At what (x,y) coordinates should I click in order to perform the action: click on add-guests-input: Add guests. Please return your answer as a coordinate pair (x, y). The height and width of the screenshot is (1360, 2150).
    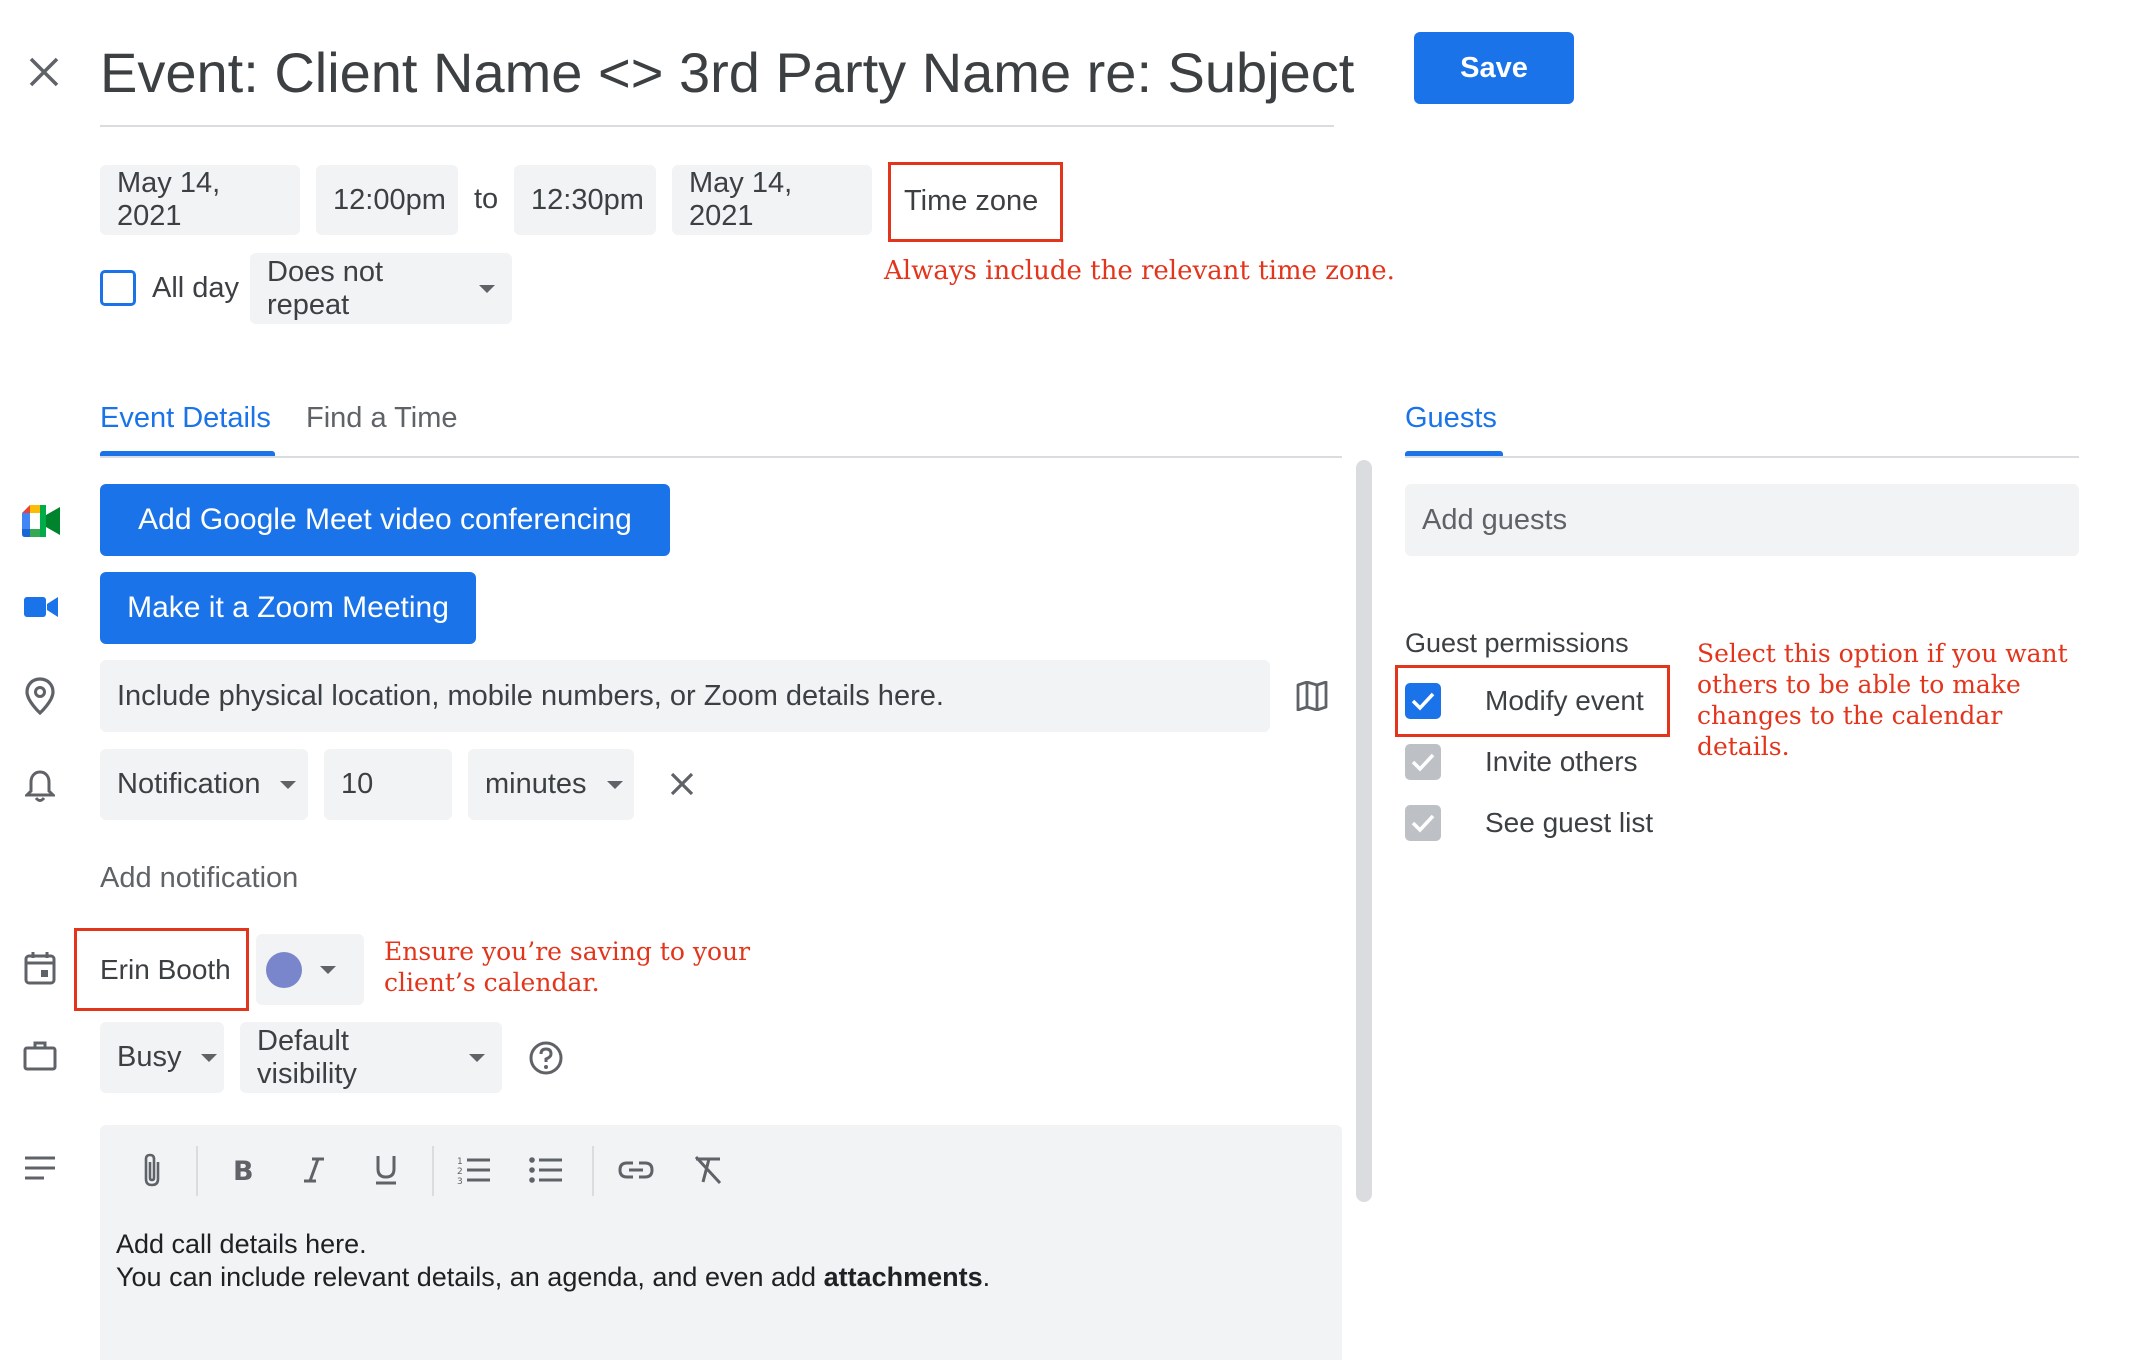
    Looking at the image, I should click on (1742, 520).